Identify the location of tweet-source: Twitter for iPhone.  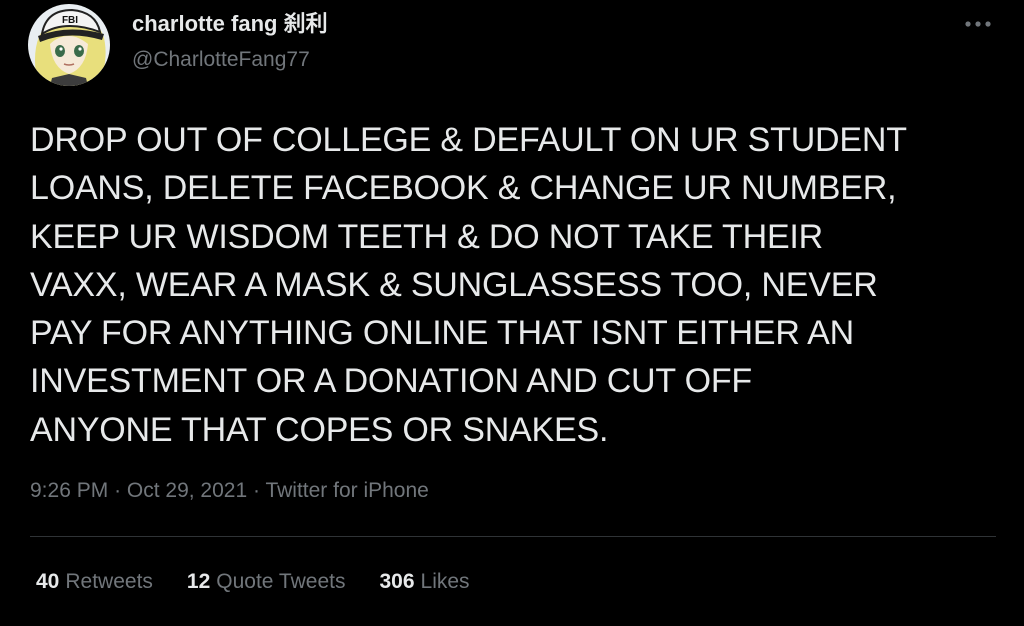
(346, 490).